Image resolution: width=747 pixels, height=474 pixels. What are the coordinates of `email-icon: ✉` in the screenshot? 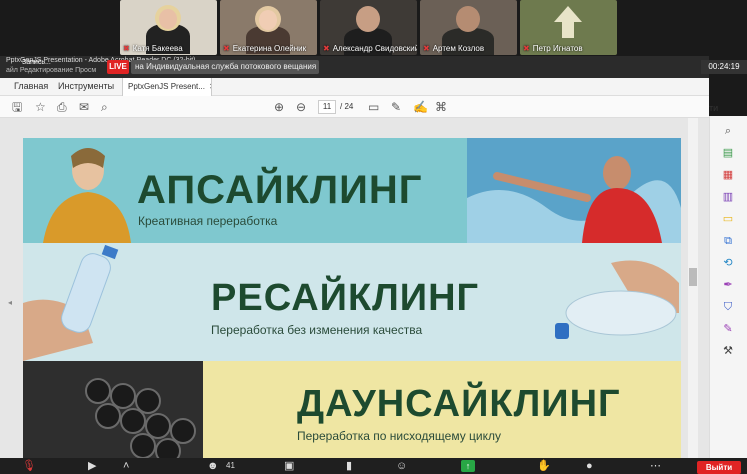 It's located at (84, 107).